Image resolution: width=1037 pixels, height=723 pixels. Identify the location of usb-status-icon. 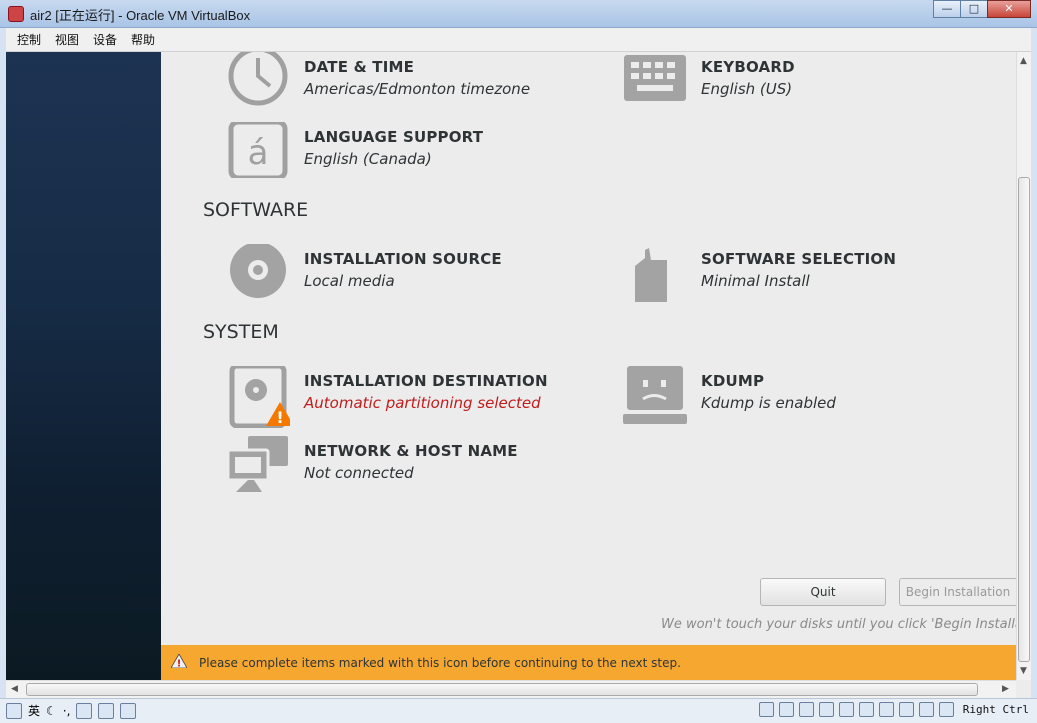
(806, 709).